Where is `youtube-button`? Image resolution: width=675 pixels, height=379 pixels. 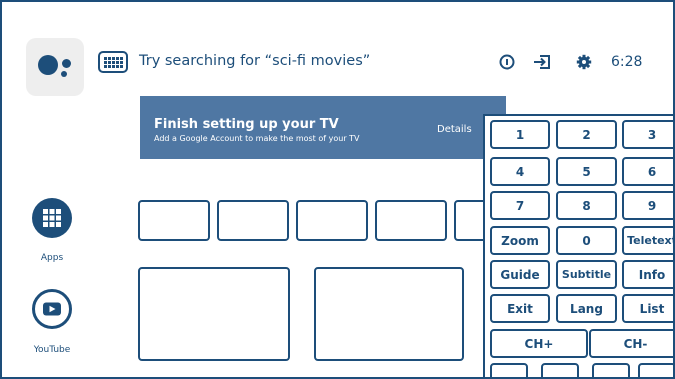 youtube-button is located at coordinates (52, 309).